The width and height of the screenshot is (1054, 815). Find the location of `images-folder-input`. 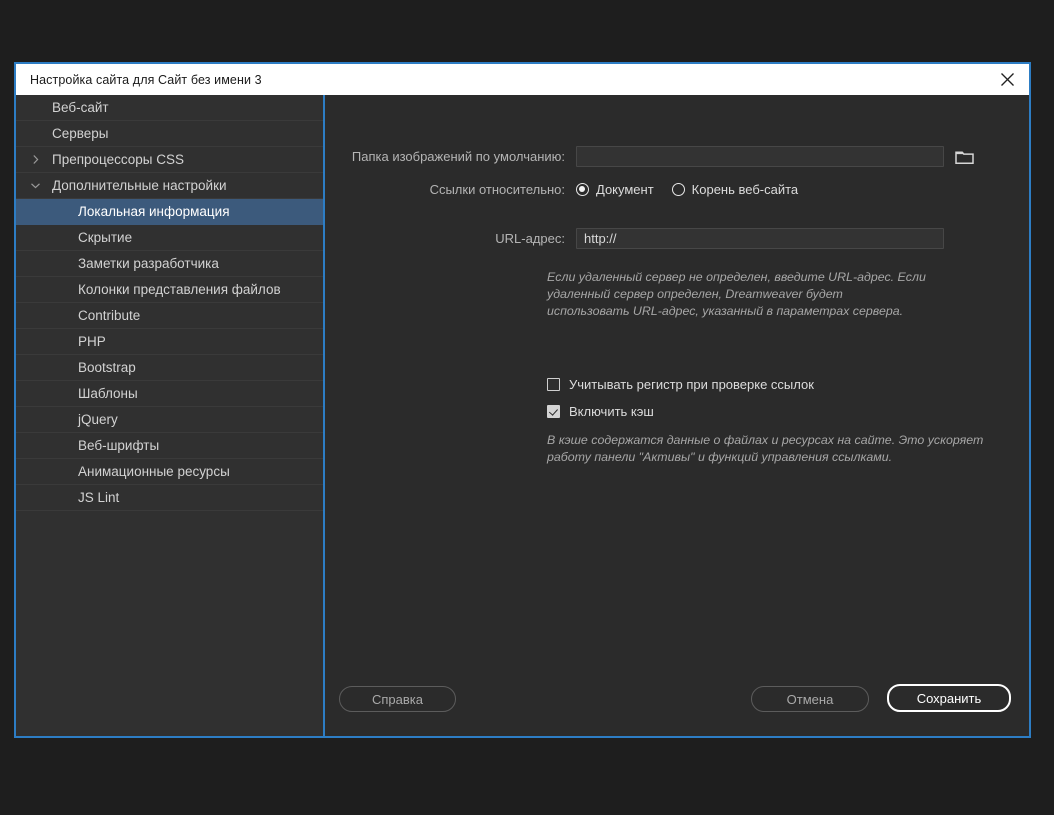

images-folder-input is located at coordinates (760, 156).